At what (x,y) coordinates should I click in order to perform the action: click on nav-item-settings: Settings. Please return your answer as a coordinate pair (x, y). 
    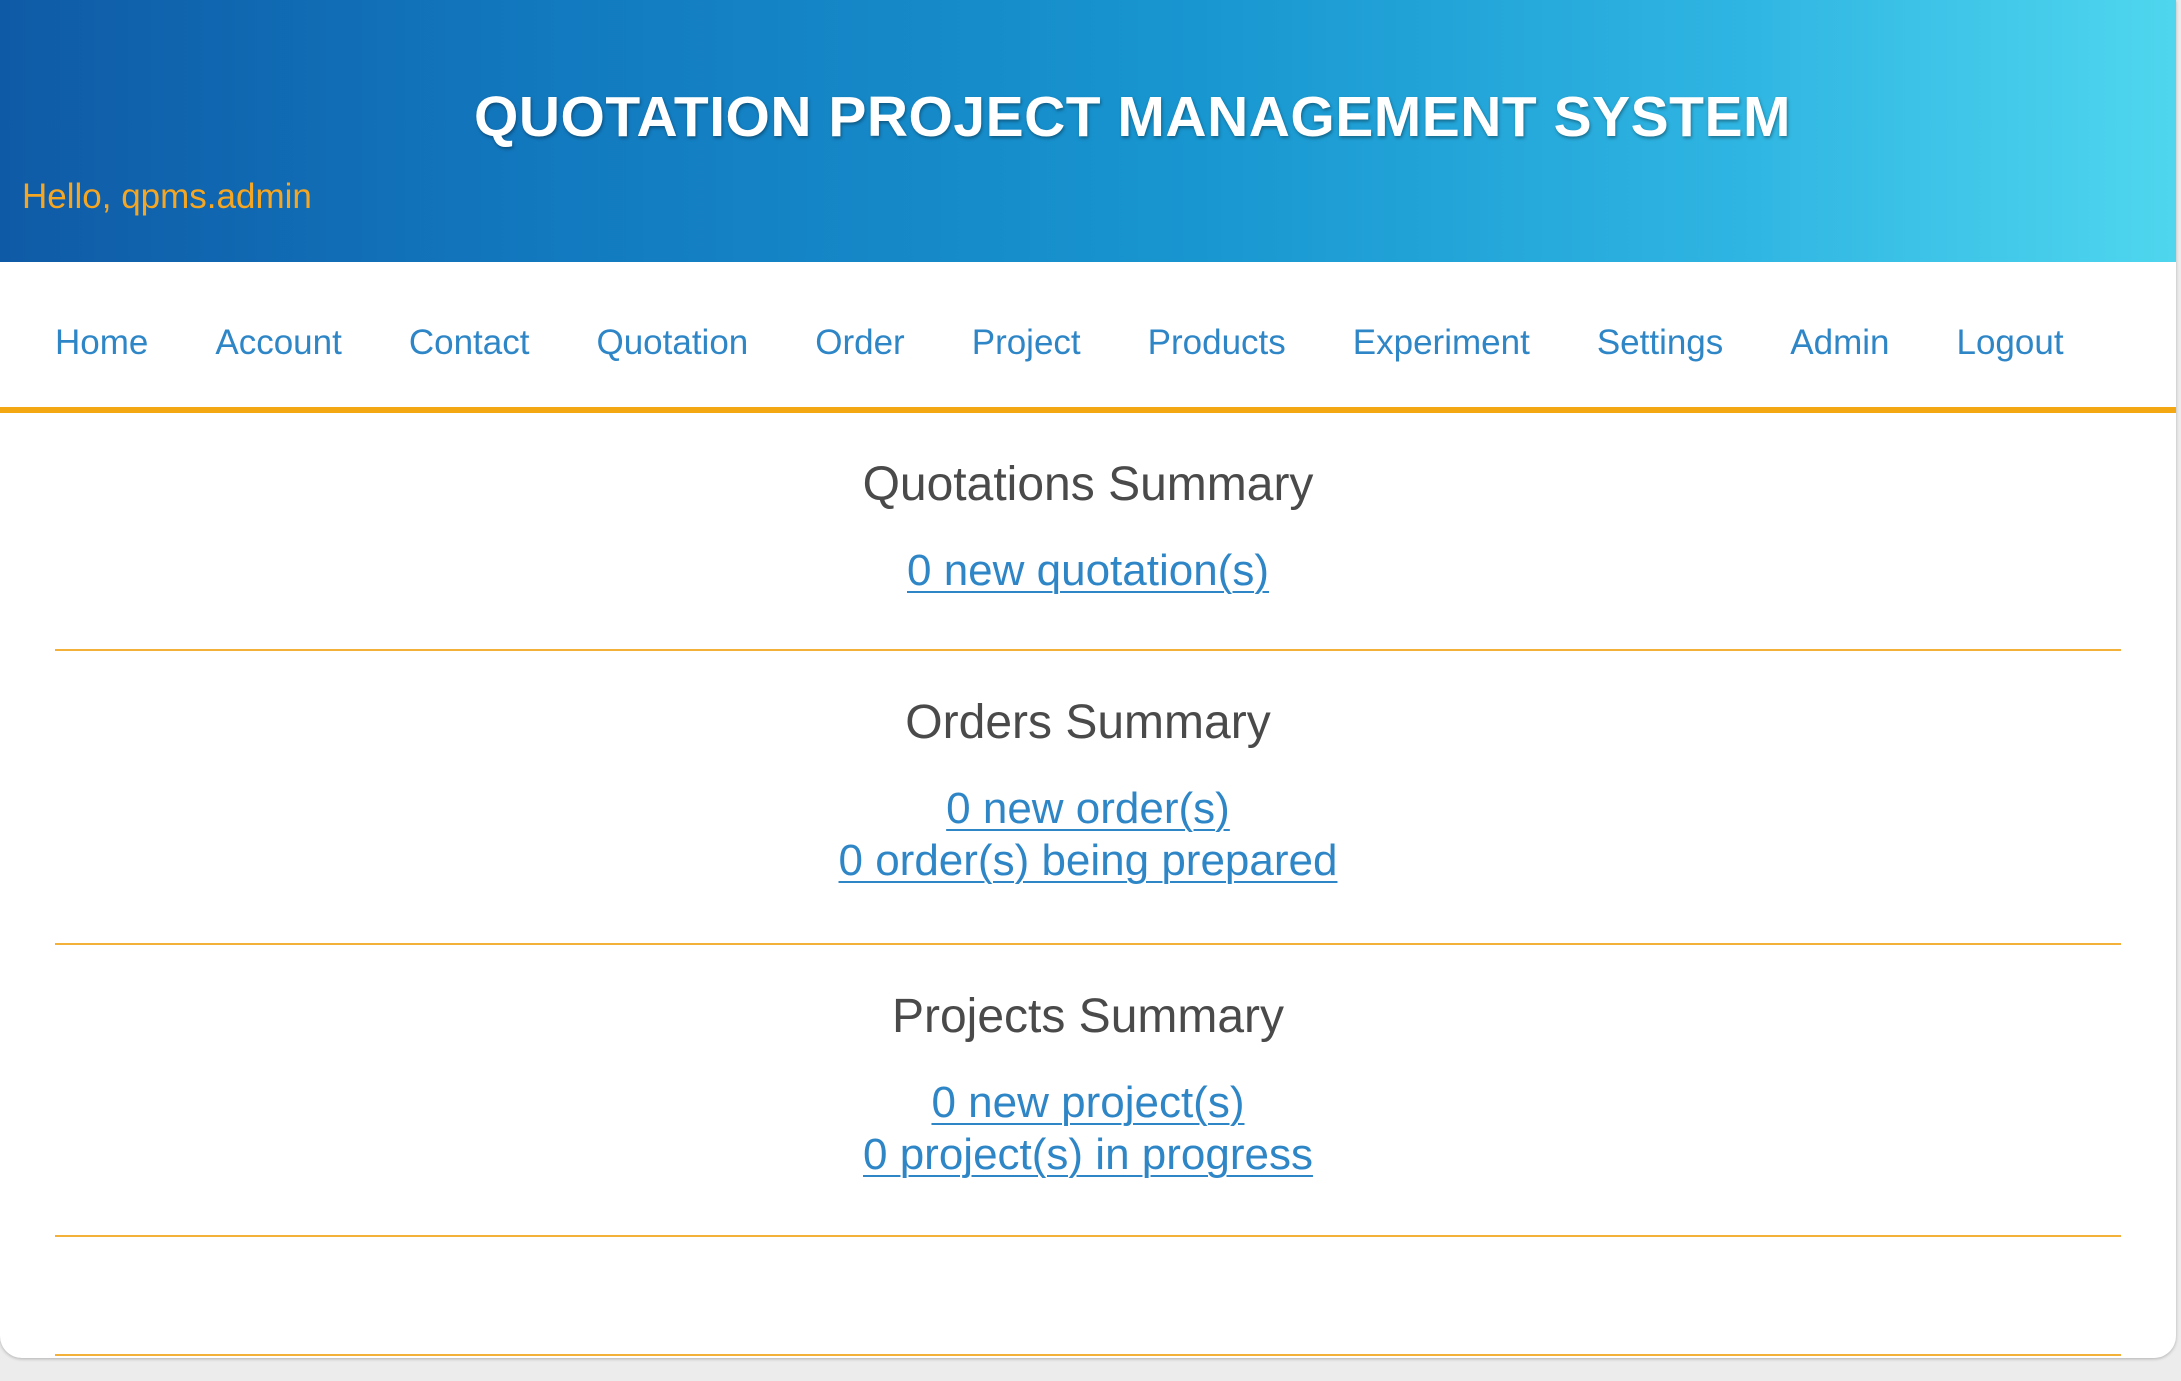
    Looking at the image, I should click on (1660, 343).